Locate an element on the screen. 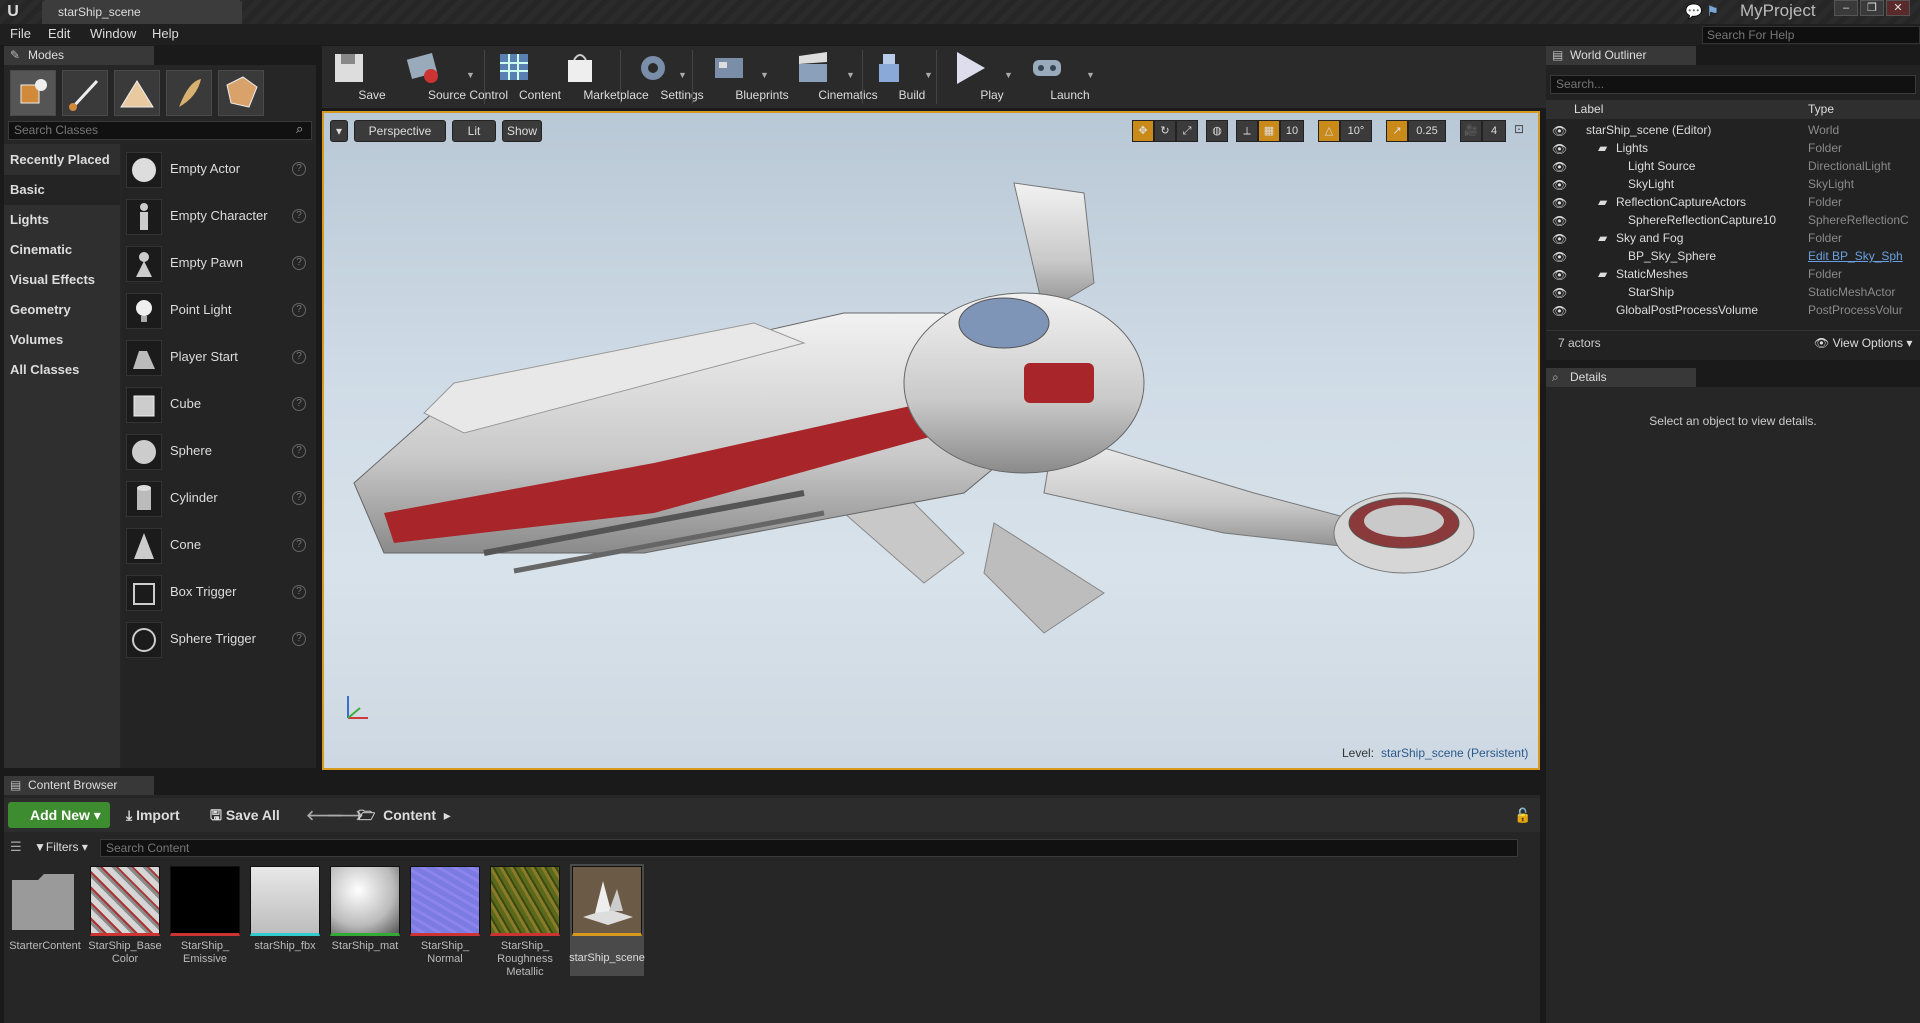 Image resolution: width=1920 pixels, height=1023 pixels. scale-snap-icon: ↗ is located at coordinates (1397, 131).